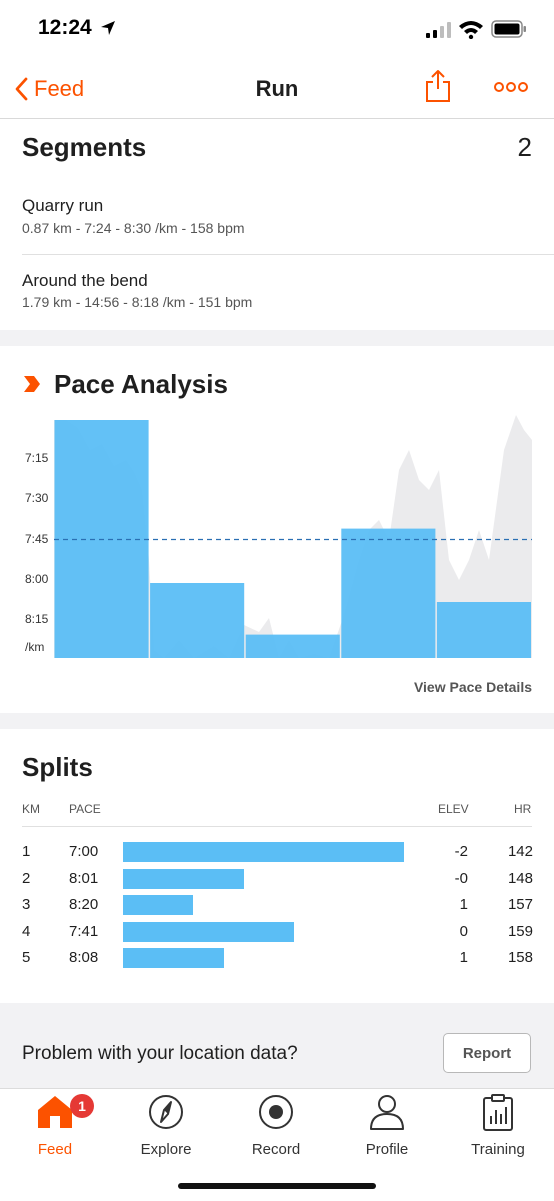  Describe the element at coordinates (520, 904) in the screenshot. I see `split-hr: 157` at that location.